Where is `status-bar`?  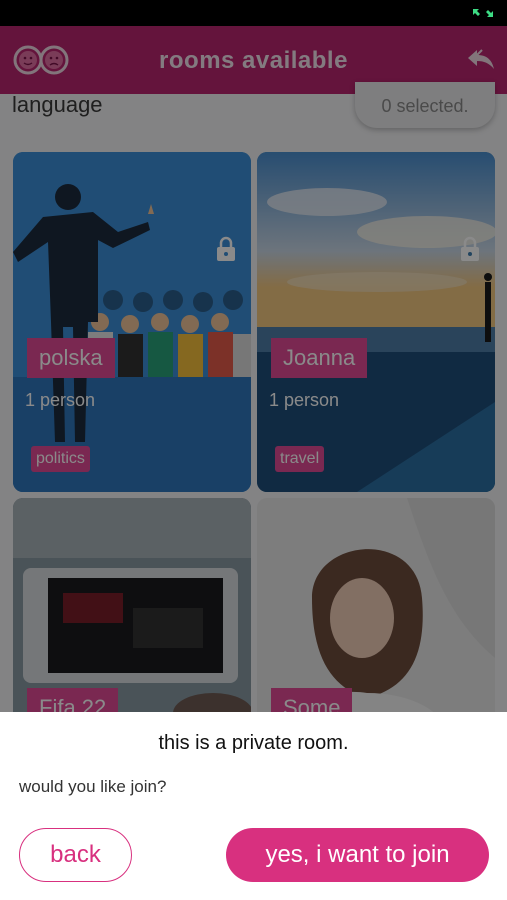 status-bar is located at coordinates (253, 13).